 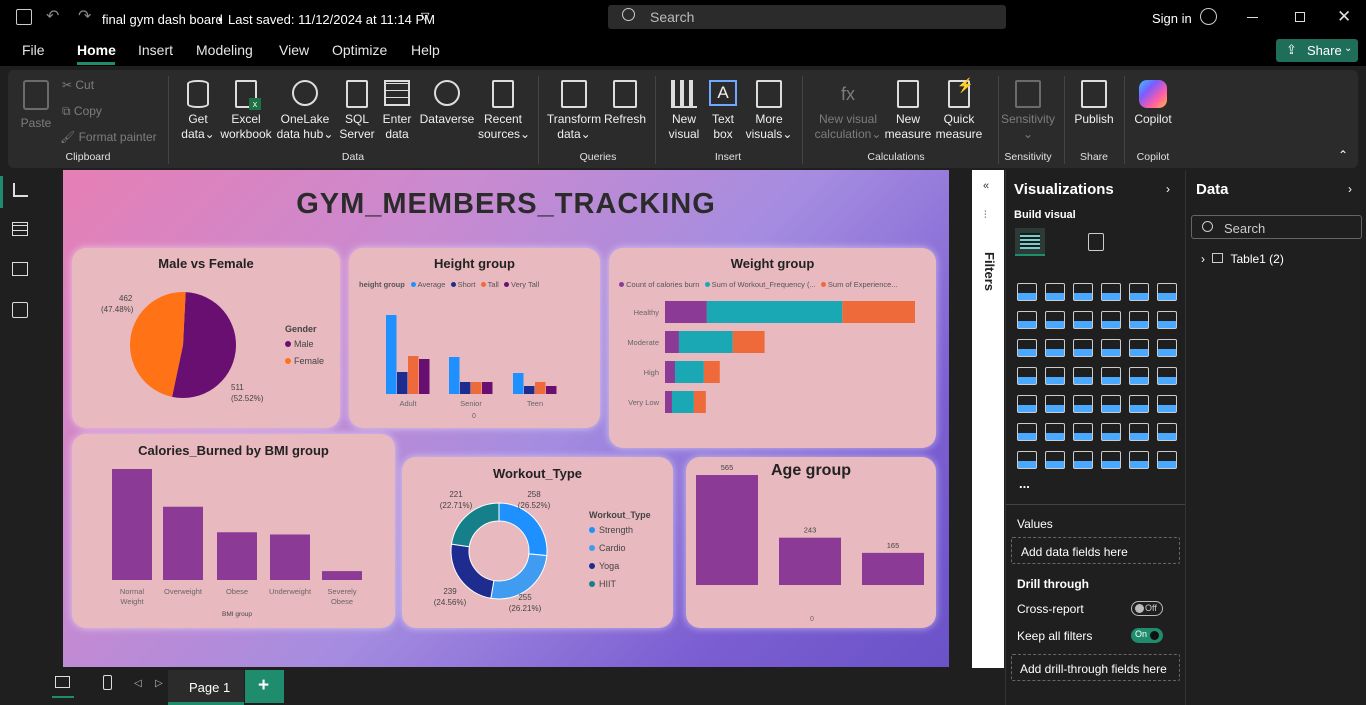 I want to click on page-tab-1: Page 1, so click(x=206, y=687).